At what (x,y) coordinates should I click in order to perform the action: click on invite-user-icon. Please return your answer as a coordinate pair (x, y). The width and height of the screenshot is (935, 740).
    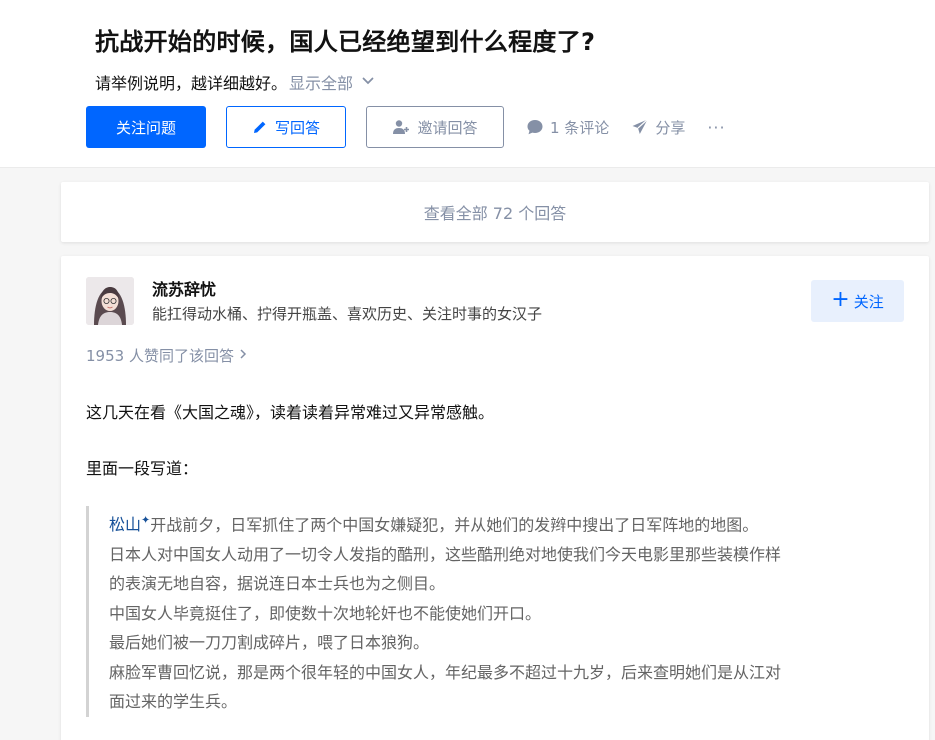
    Looking at the image, I should click on (401, 127).